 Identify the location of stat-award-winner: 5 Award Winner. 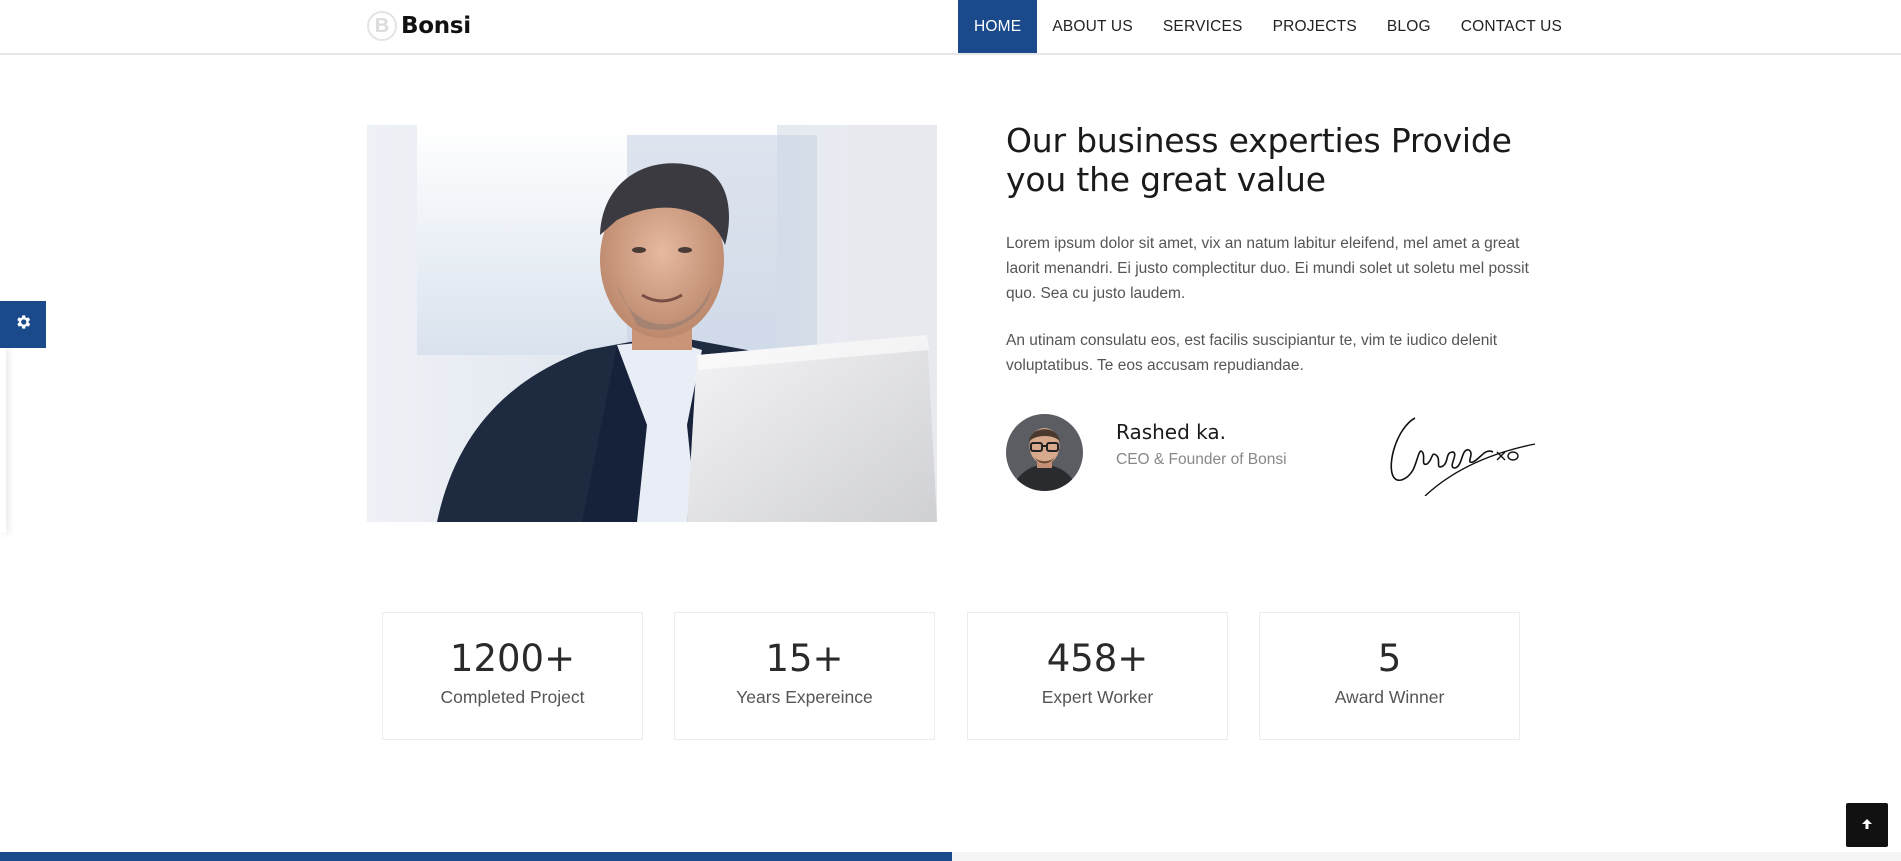
(1389, 676).